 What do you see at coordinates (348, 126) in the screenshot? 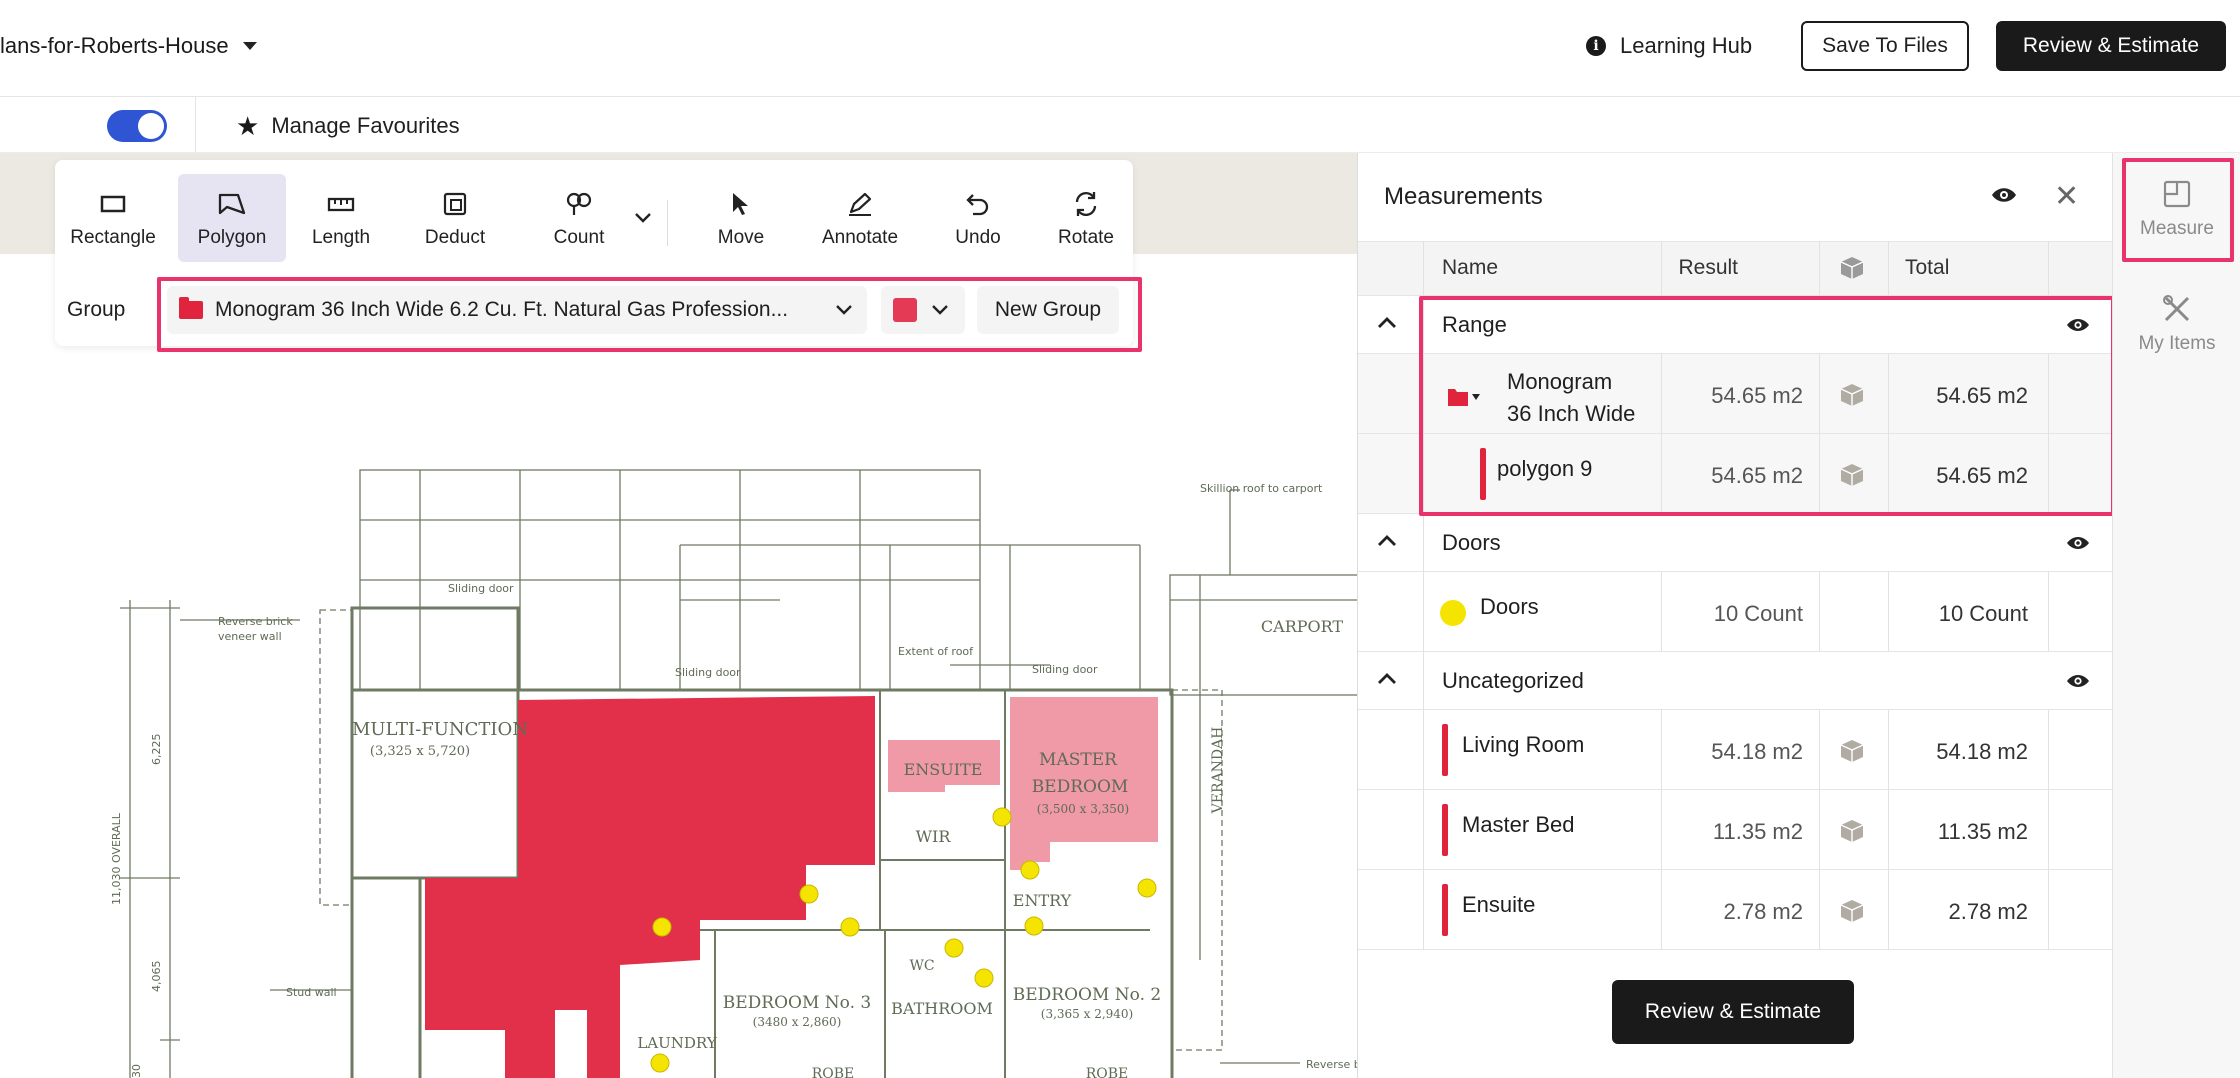
I see `manage-favourites-button: ★ Manage Favourites` at bounding box center [348, 126].